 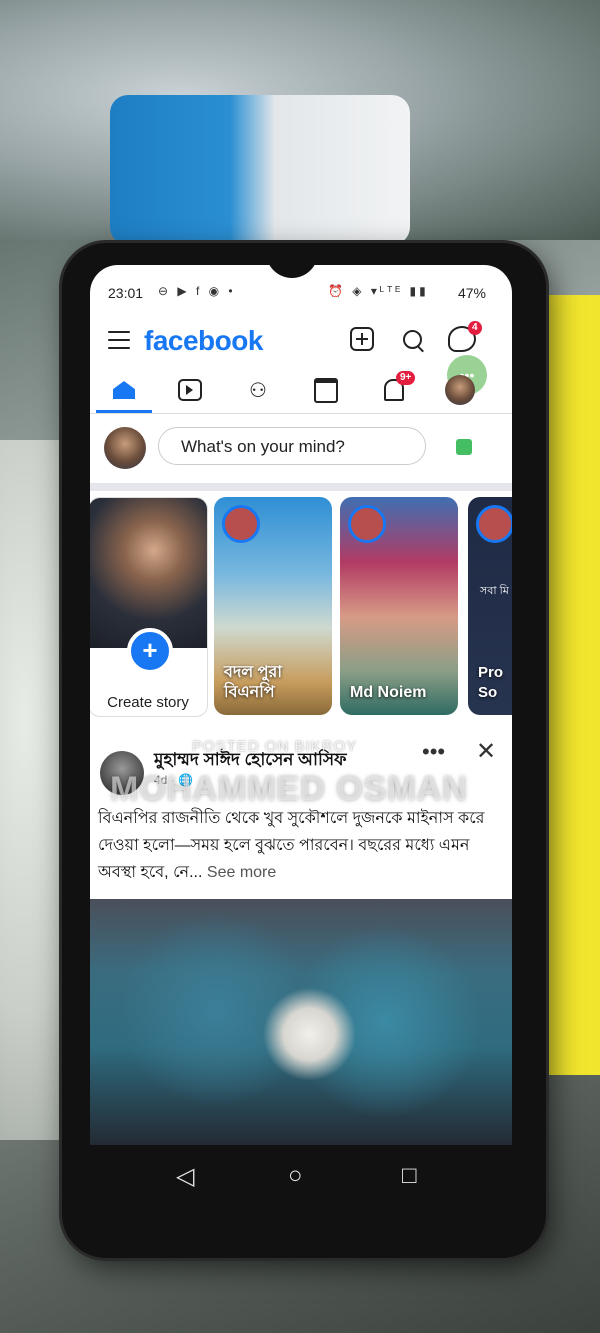 I want to click on close-icon: ✕, so click(x=486, y=751).